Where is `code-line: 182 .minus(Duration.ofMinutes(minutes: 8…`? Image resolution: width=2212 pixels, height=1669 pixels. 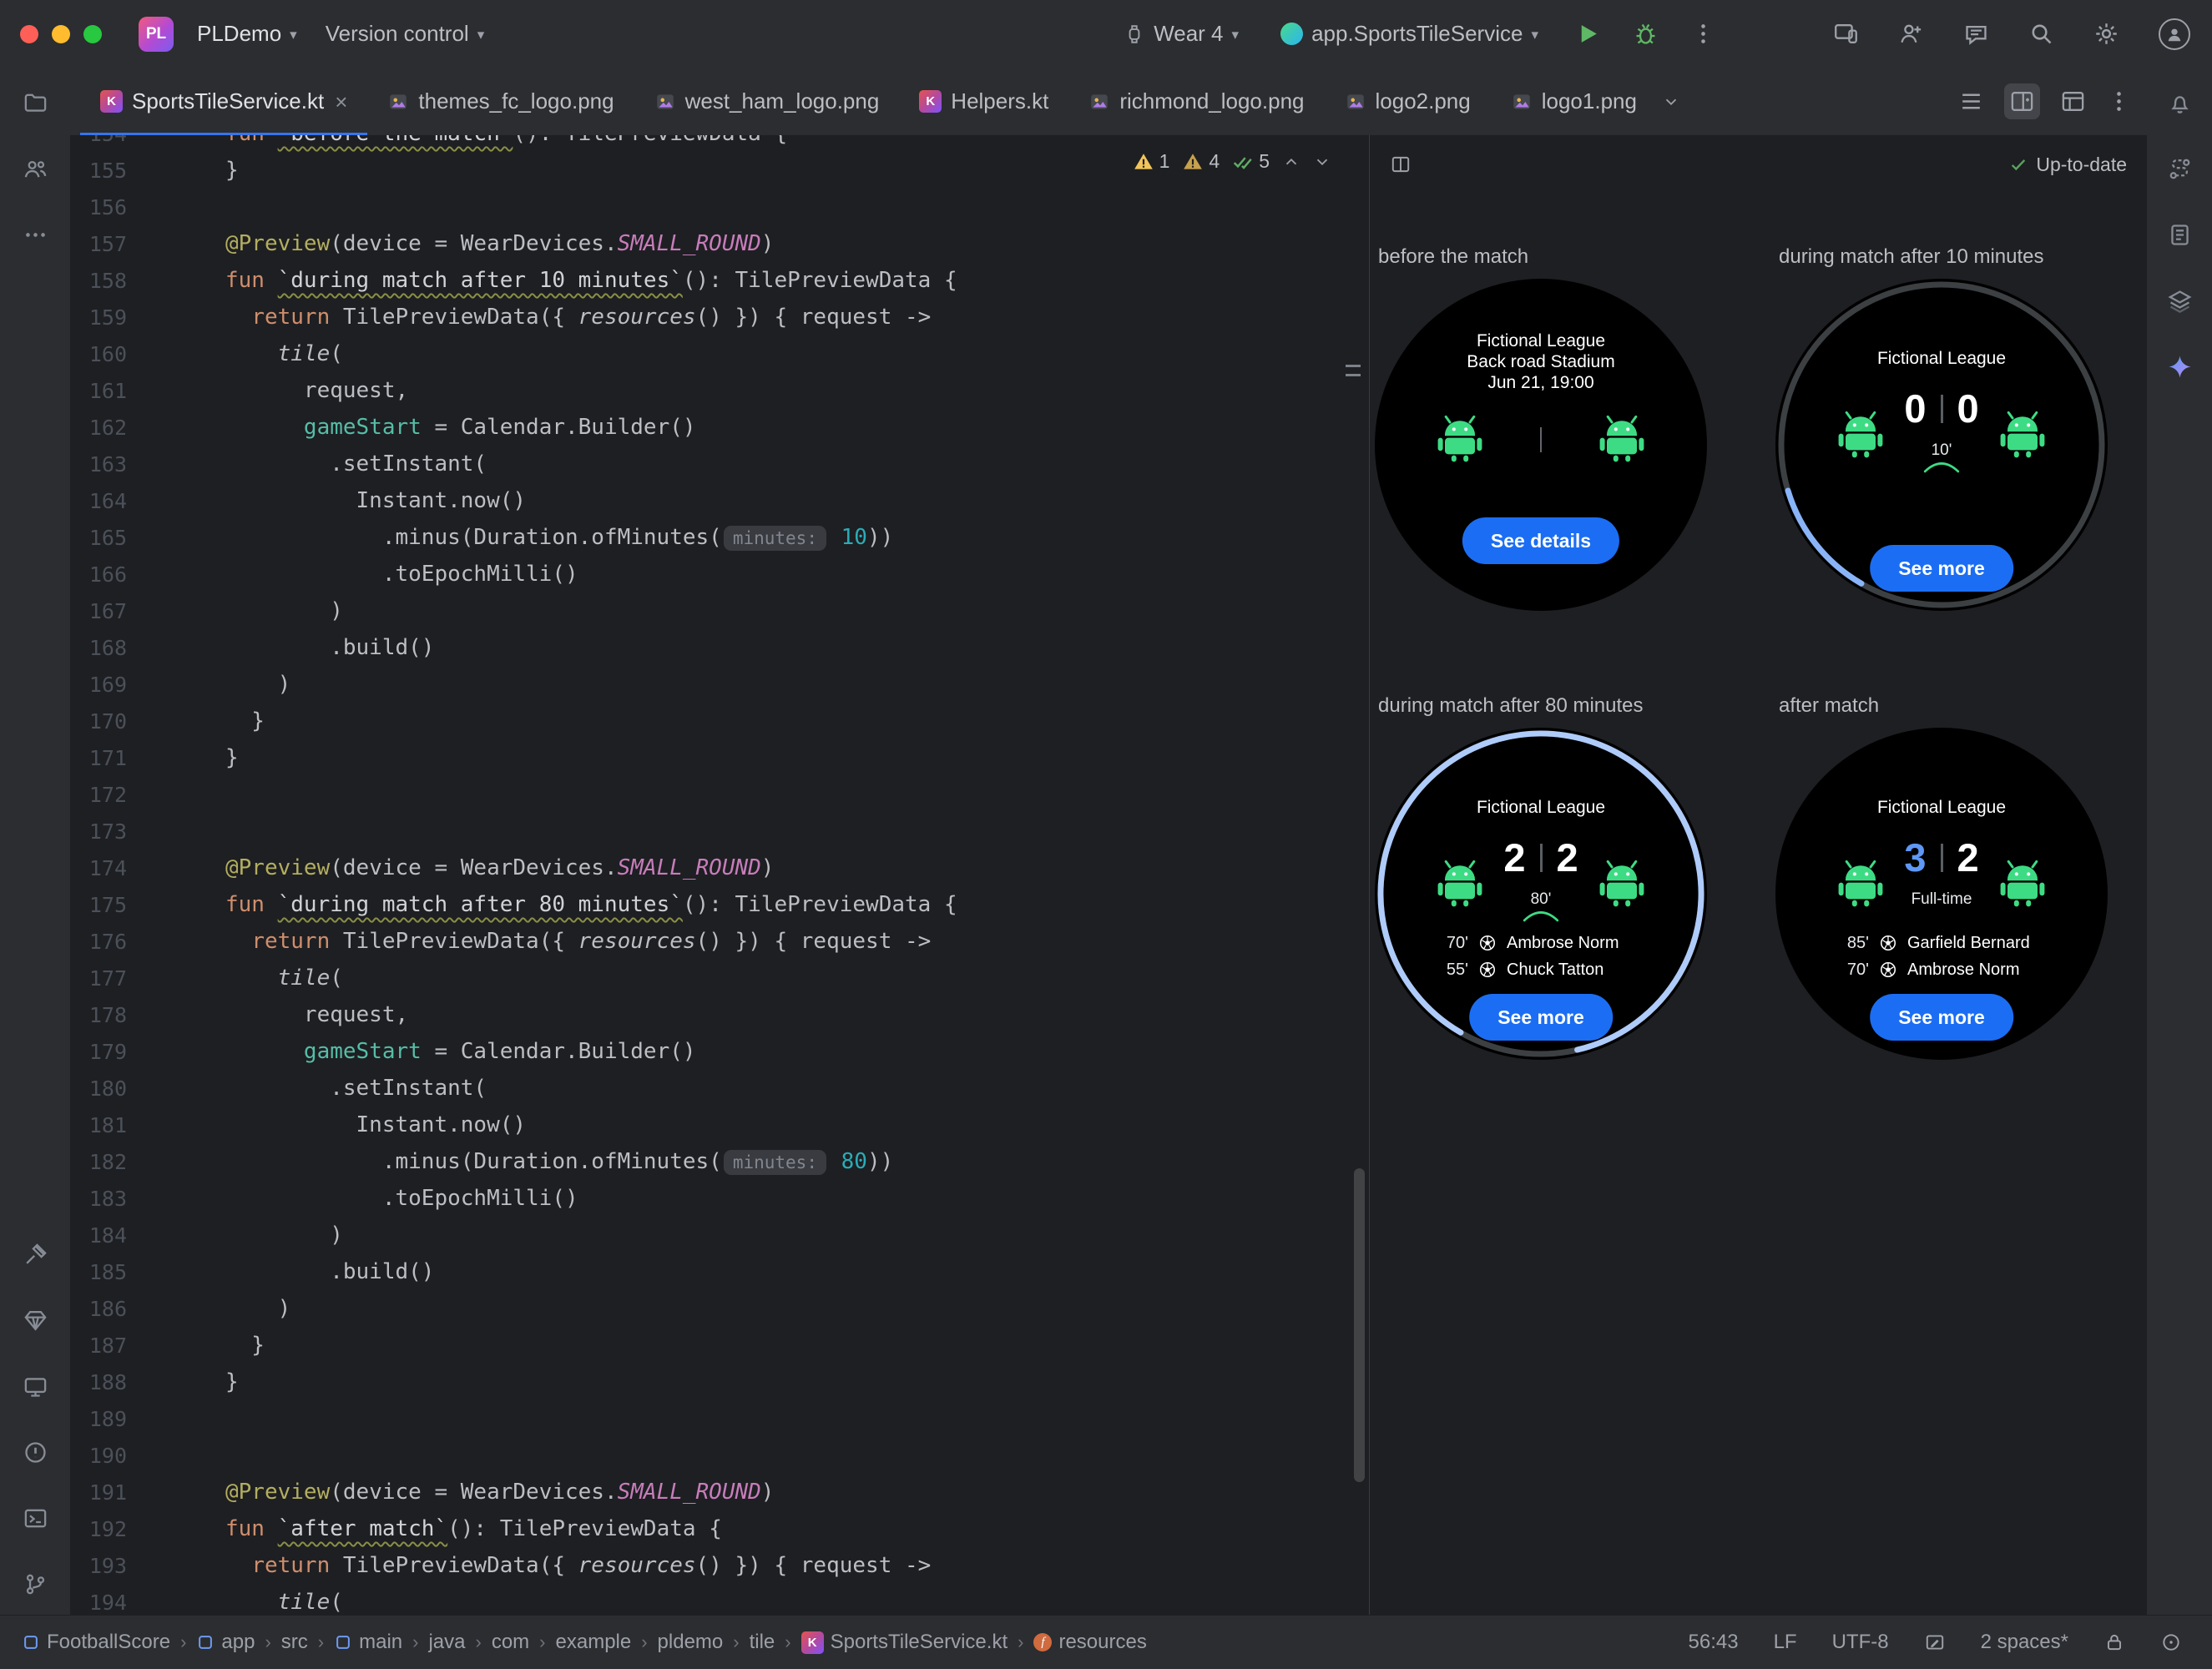
code-line: 182 .minus(Duration.ofMinutes(minutes: 8… is located at coordinates (719, 1161).